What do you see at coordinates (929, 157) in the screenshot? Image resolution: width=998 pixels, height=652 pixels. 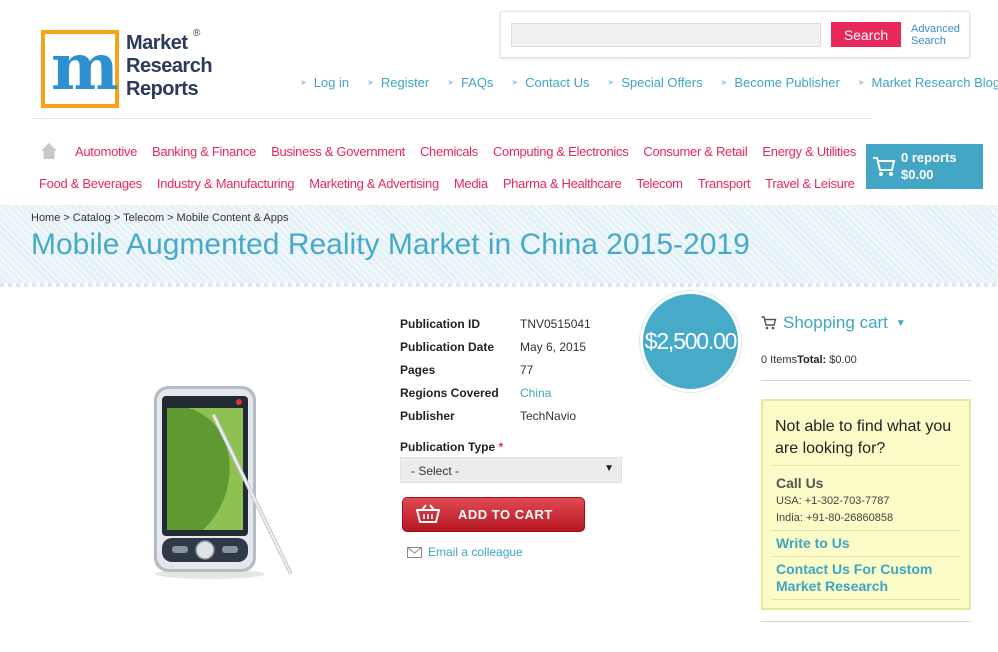 I see `header-cart-count: 0 reports` at bounding box center [929, 157].